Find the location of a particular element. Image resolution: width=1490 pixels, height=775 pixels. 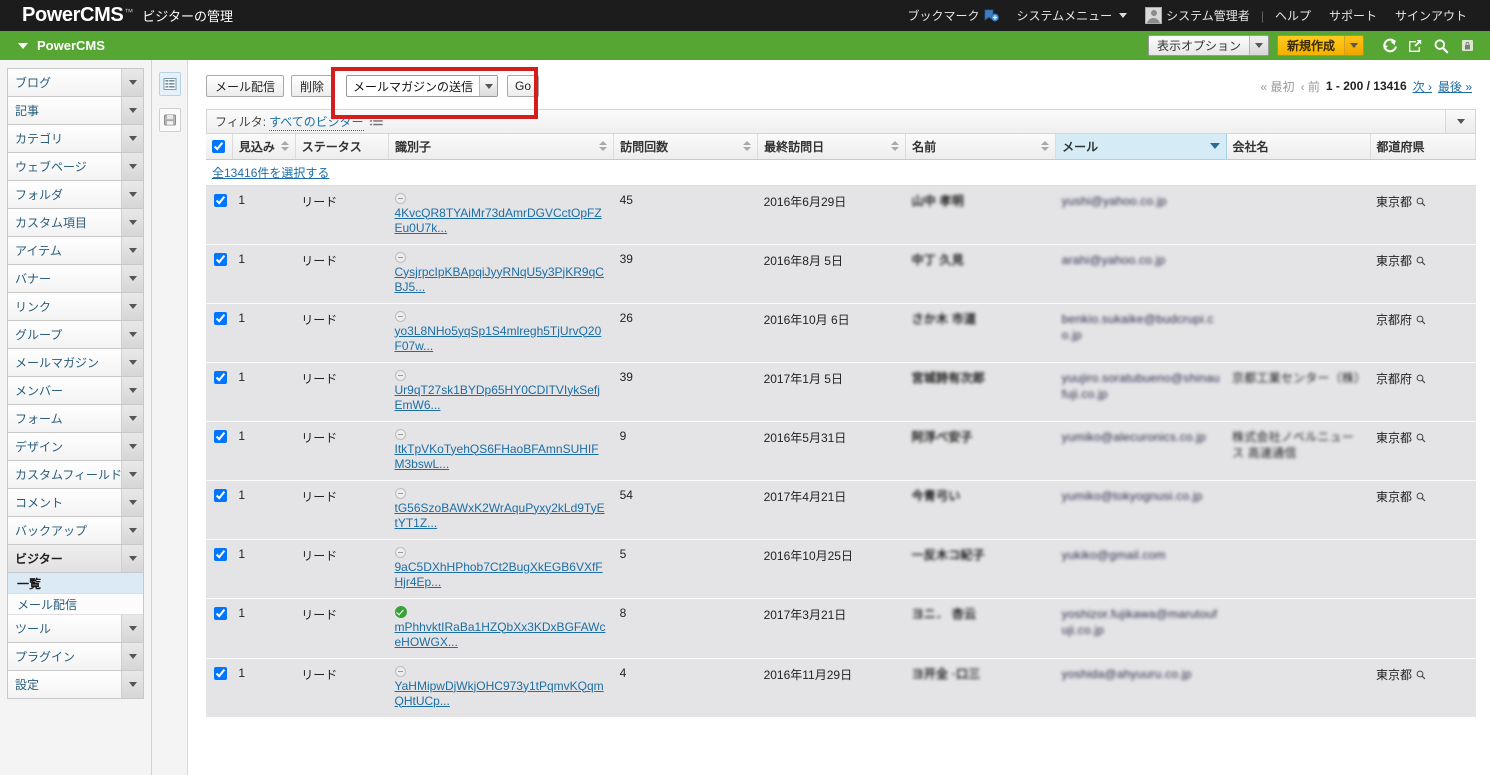

select-all-checkbox is located at coordinates (218, 146).